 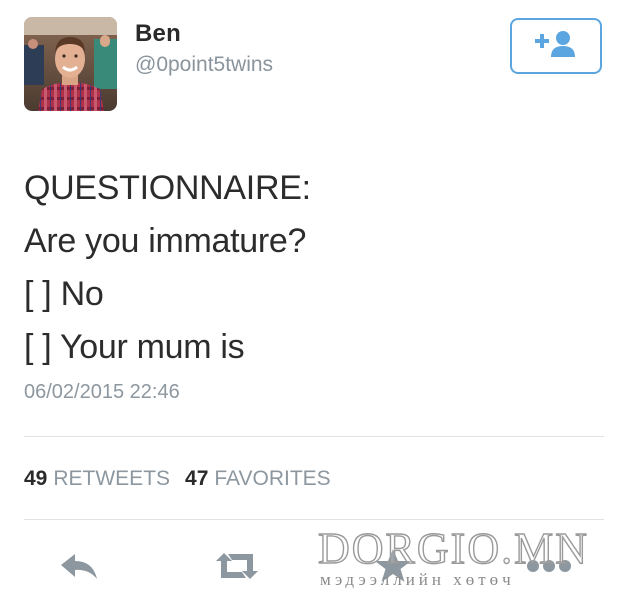 What do you see at coordinates (165, 241) in the screenshot?
I see `tweet-line: Are you immature?` at bounding box center [165, 241].